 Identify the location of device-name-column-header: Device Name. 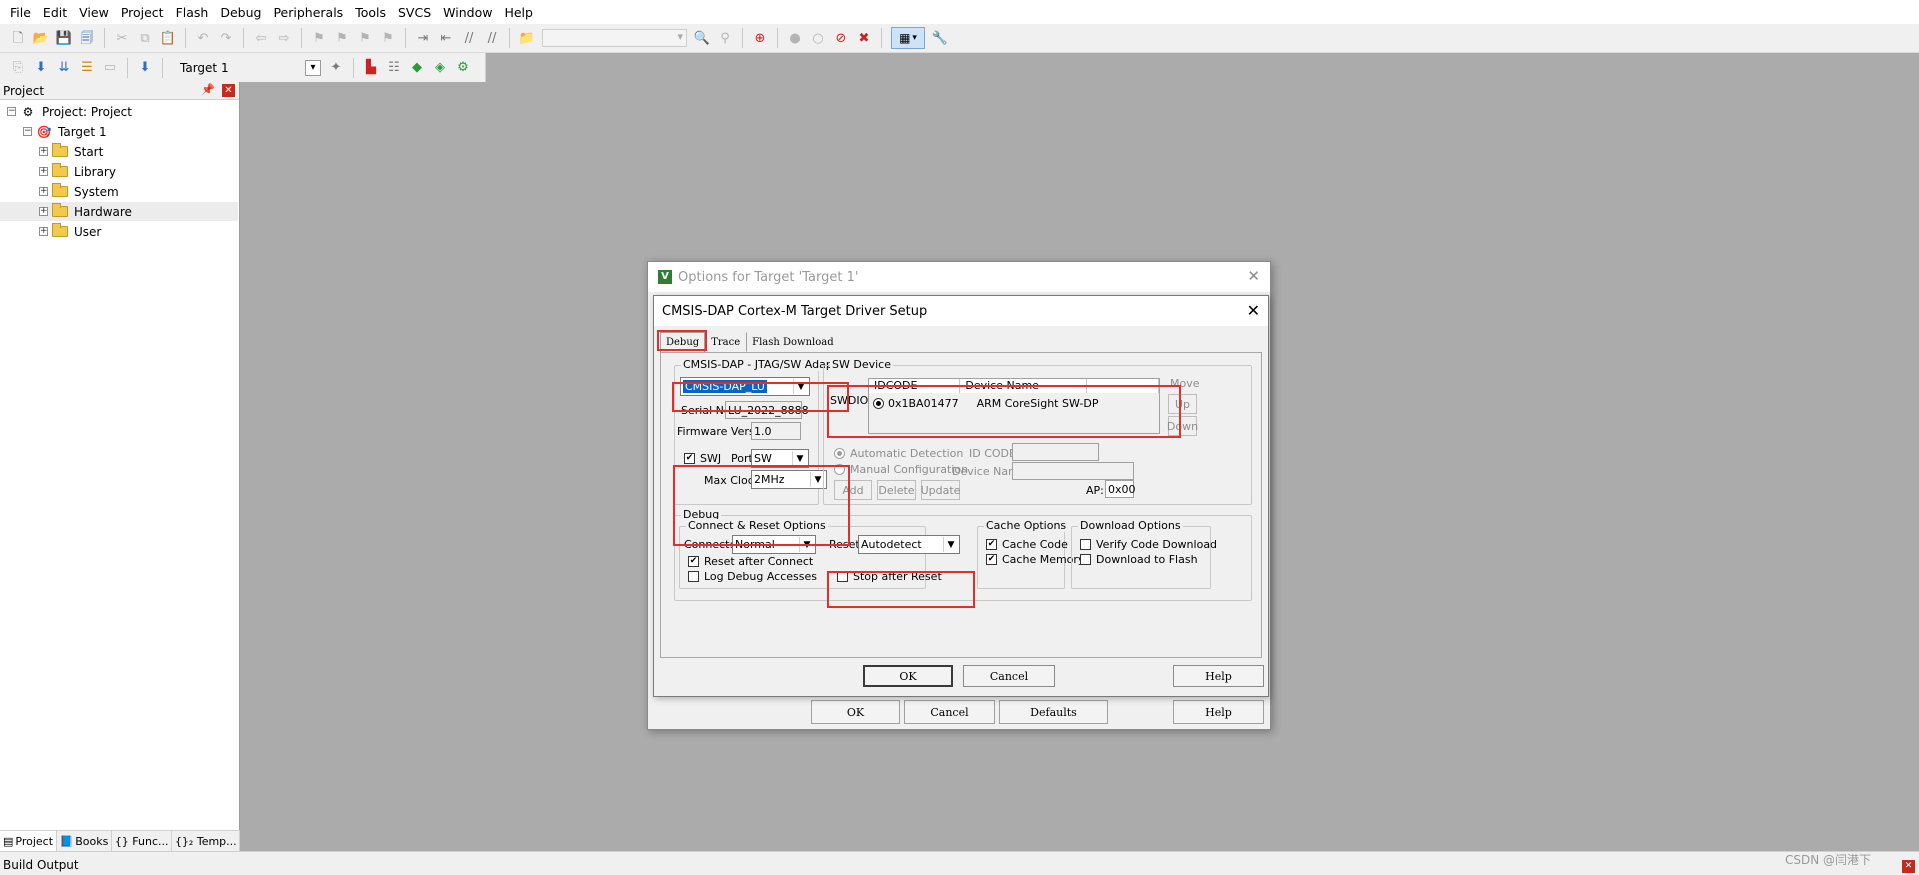
(1024, 386).